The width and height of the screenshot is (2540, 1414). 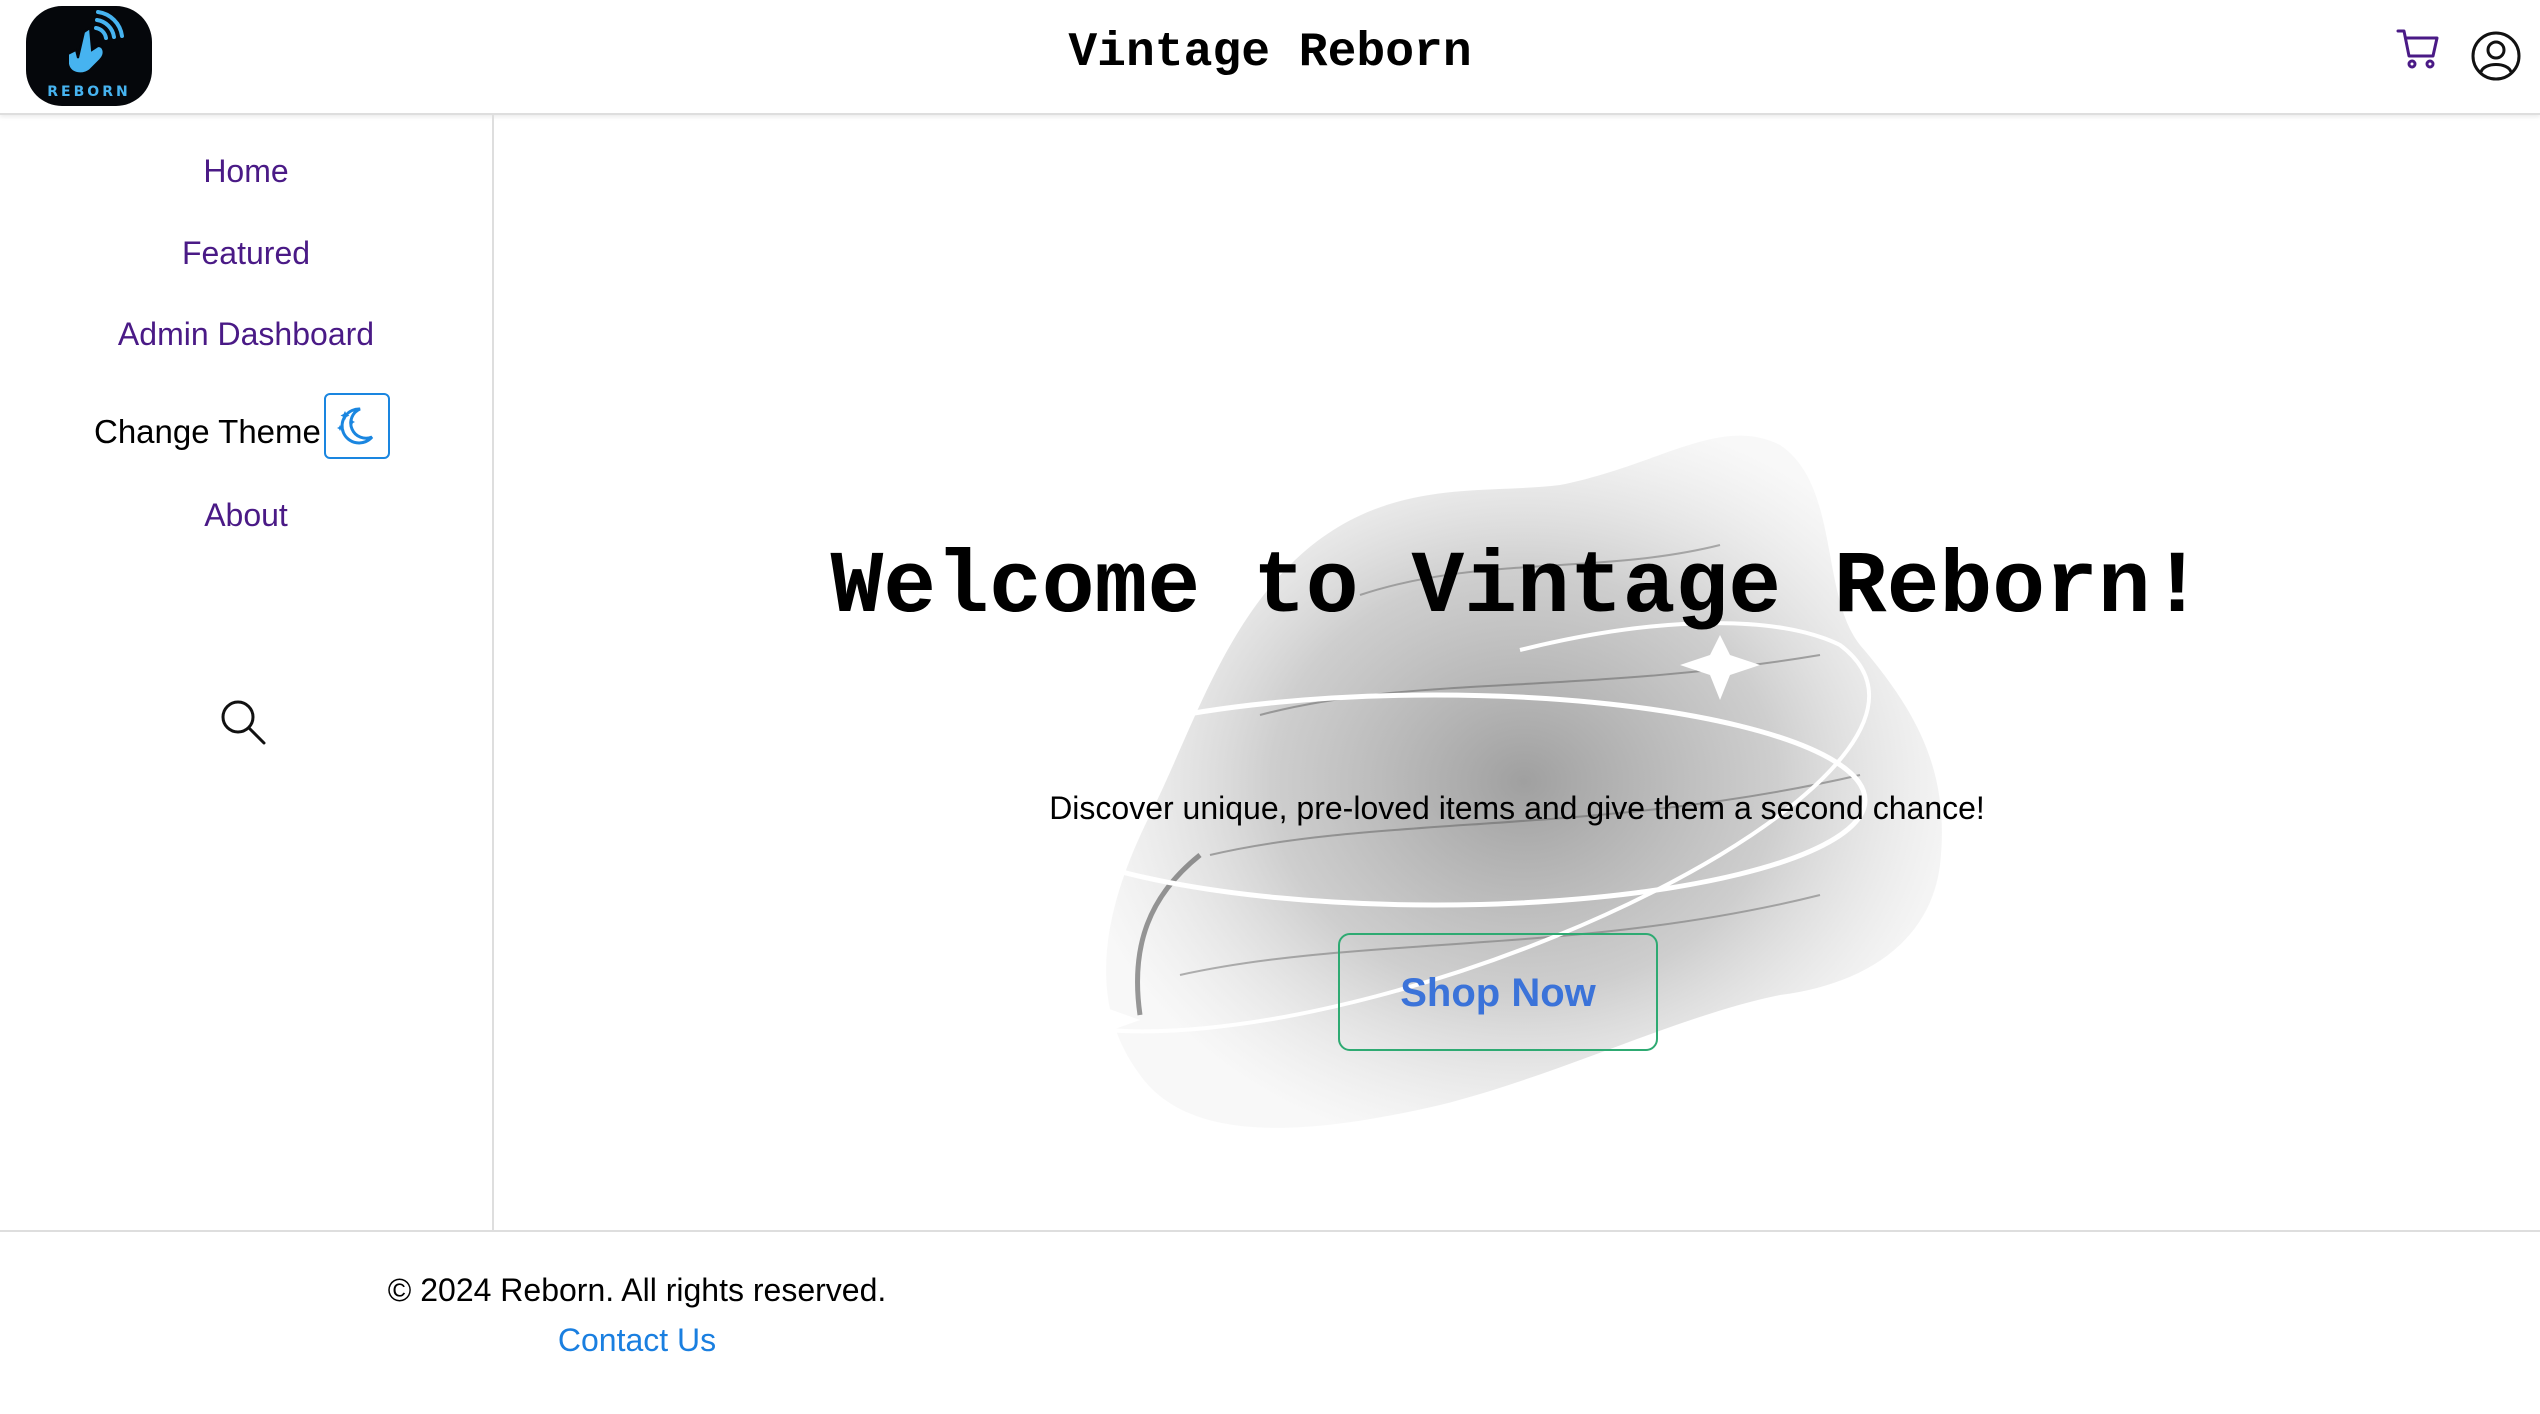 What do you see at coordinates (246, 334) in the screenshot?
I see `sidebar-item-admin-dashboard: Admin Dashboard` at bounding box center [246, 334].